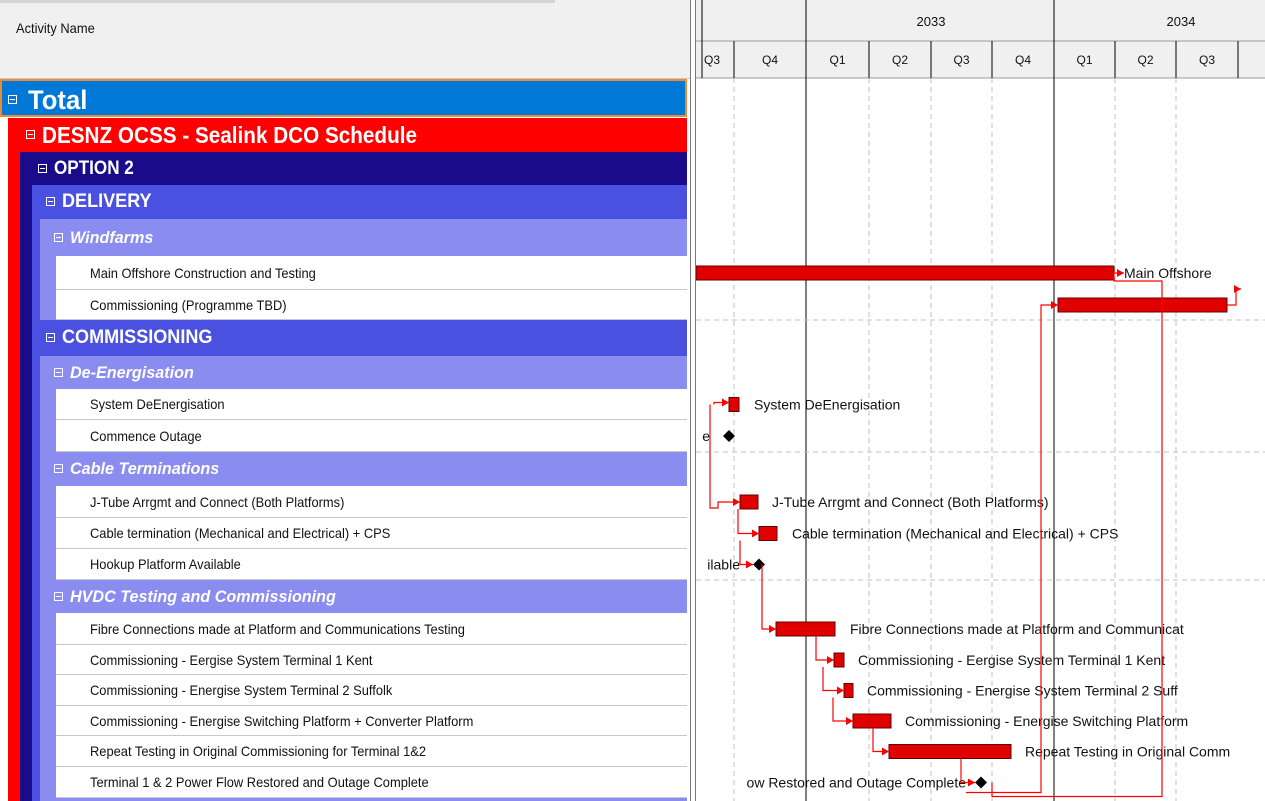 This screenshot has height=801, width=1265. I want to click on activity-row-commissioning: COMMISSIONING, so click(363, 338).